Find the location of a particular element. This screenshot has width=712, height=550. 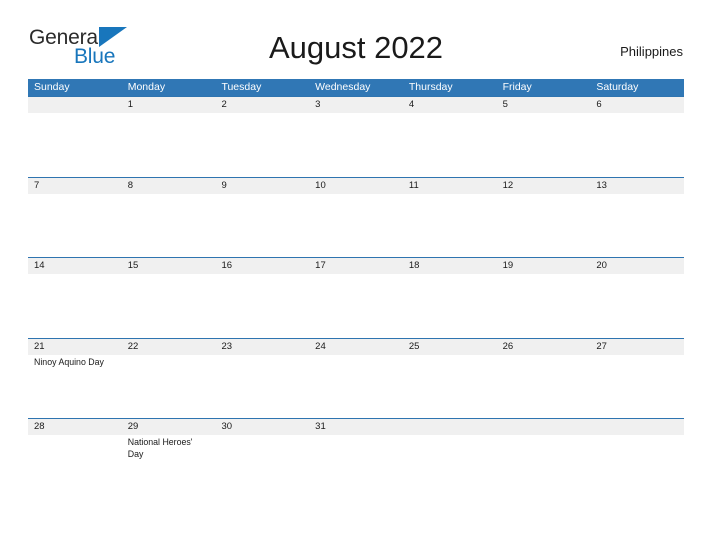

day-number: 28 is located at coordinates (75, 427).